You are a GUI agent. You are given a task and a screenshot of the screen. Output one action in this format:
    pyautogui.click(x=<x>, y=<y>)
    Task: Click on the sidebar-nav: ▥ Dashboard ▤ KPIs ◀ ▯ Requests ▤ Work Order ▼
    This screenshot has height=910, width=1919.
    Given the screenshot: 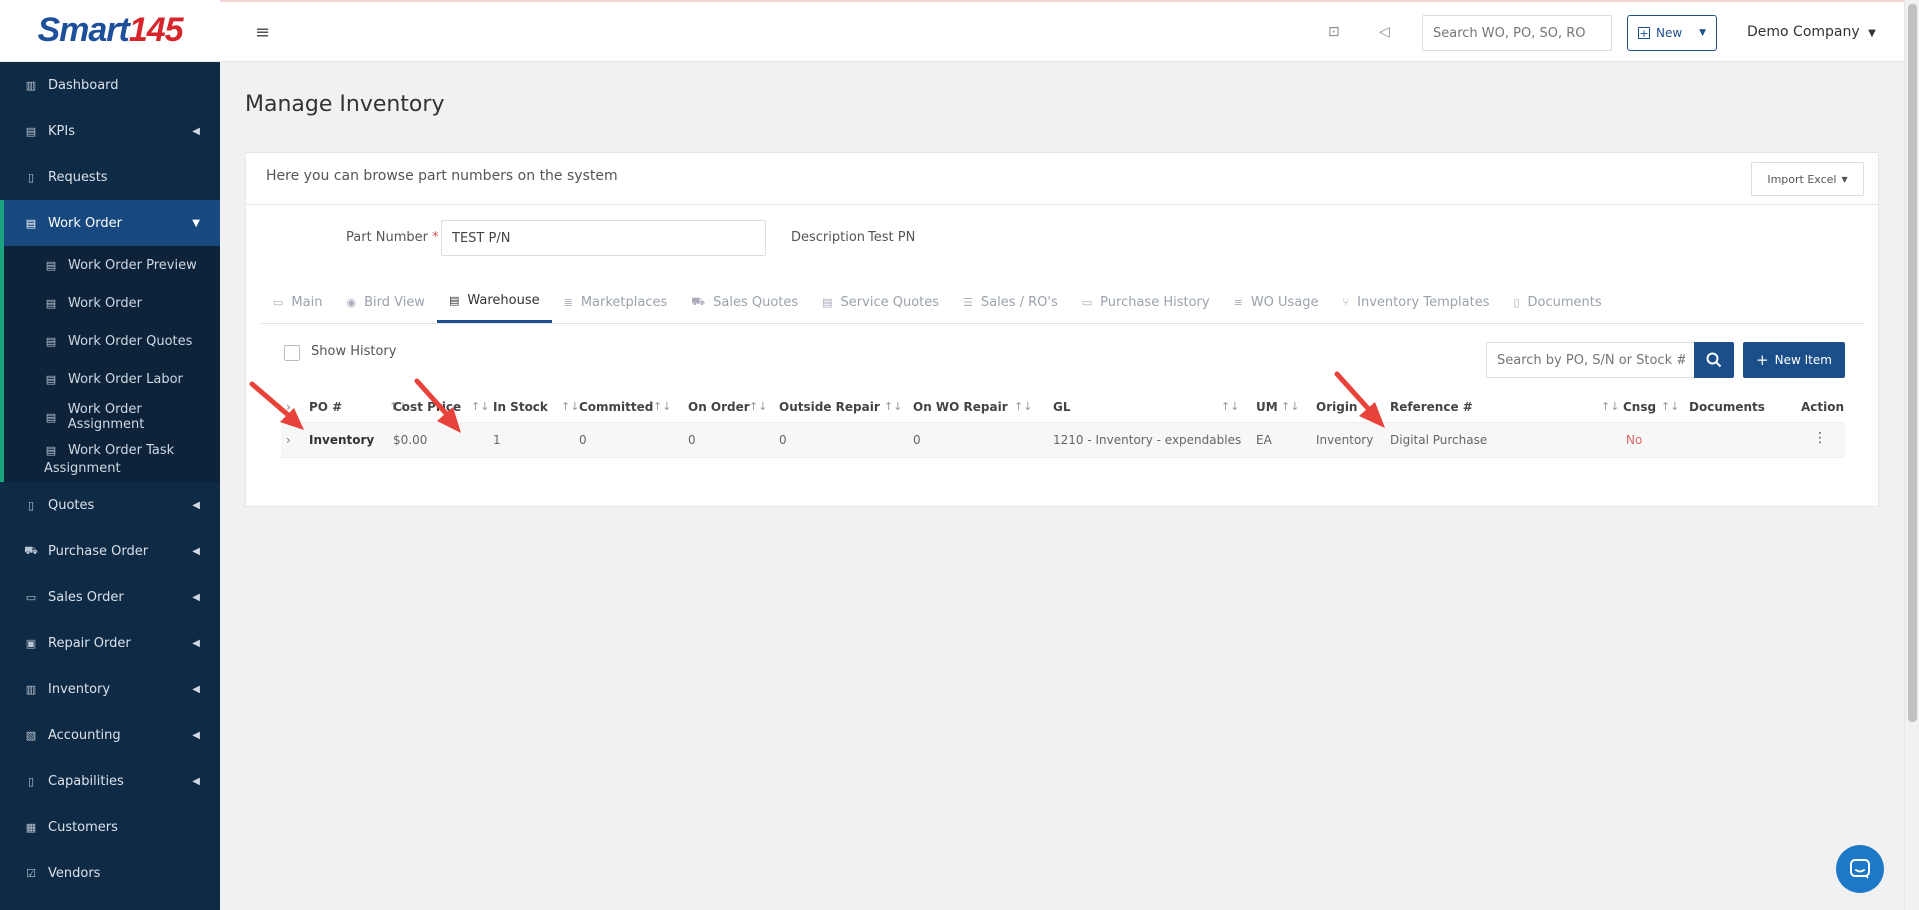 What is the action you would take?
    pyautogui.click(x=110, y=154)
    